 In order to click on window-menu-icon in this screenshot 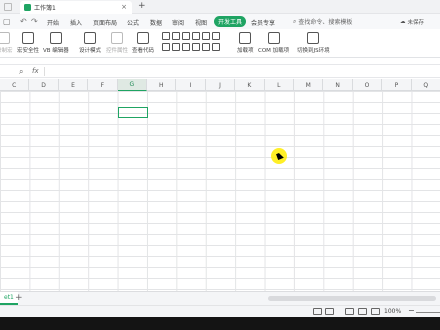, I will do `click(8, 7)`.